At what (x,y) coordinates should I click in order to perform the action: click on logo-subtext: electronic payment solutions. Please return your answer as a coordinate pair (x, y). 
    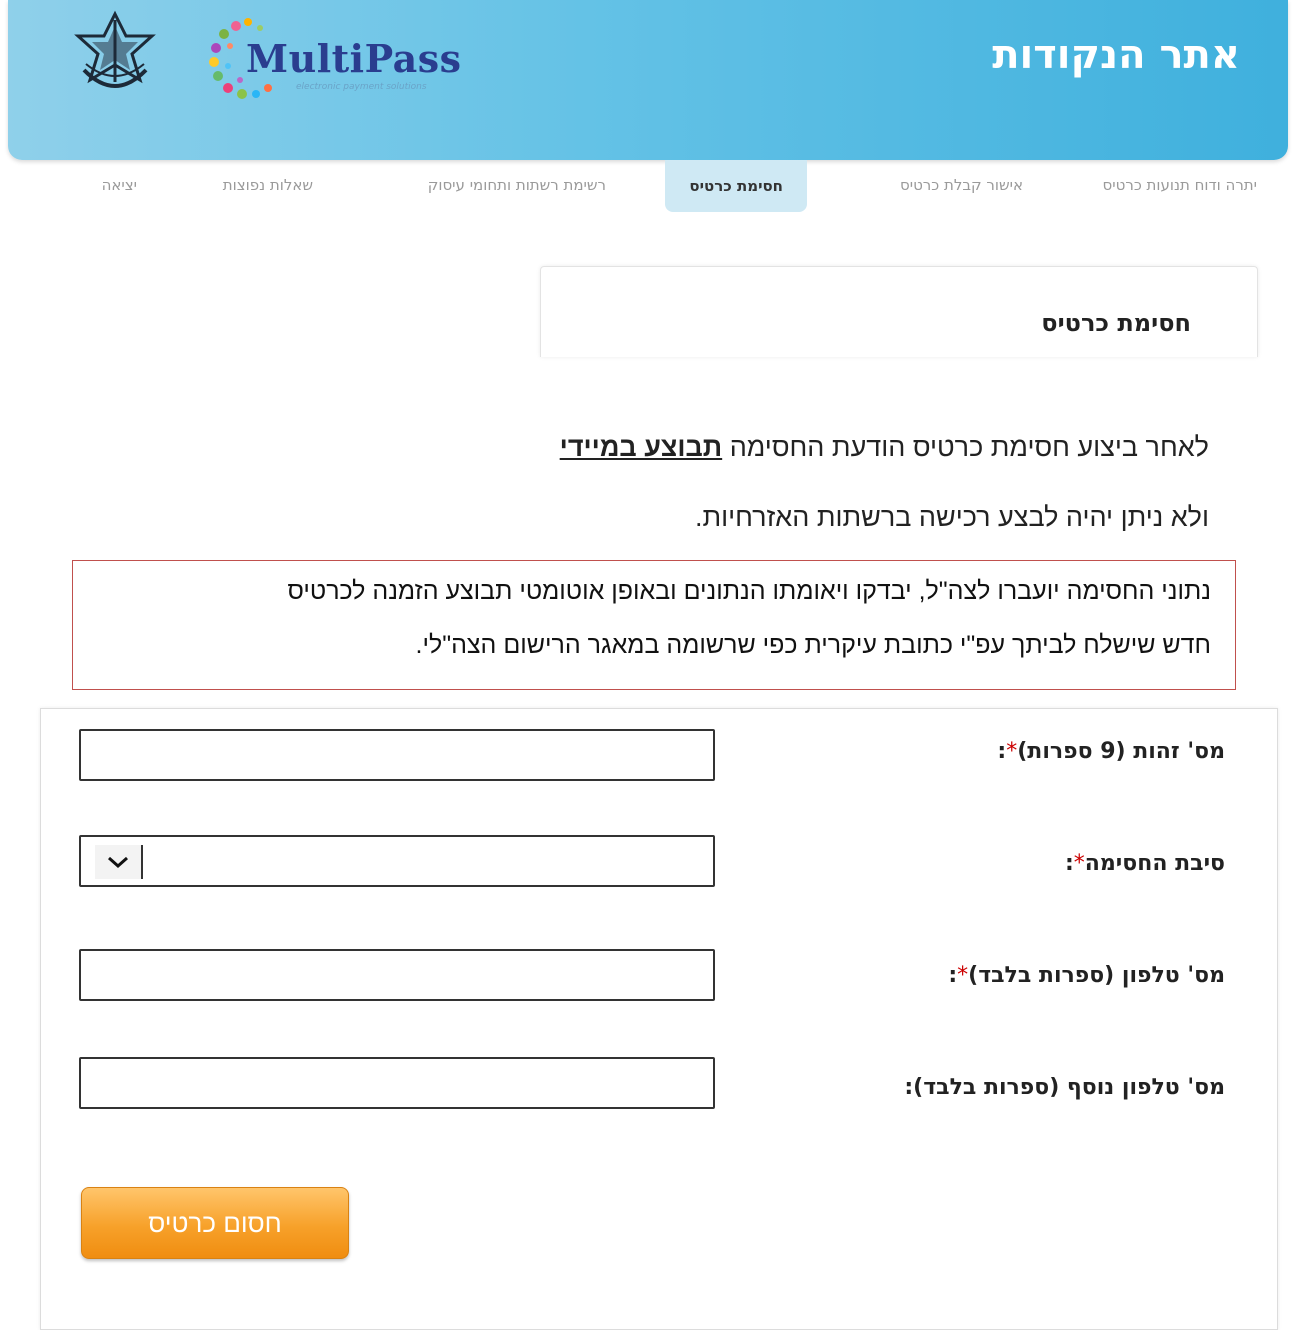
    Looking at the image, I should click on (361, 87).